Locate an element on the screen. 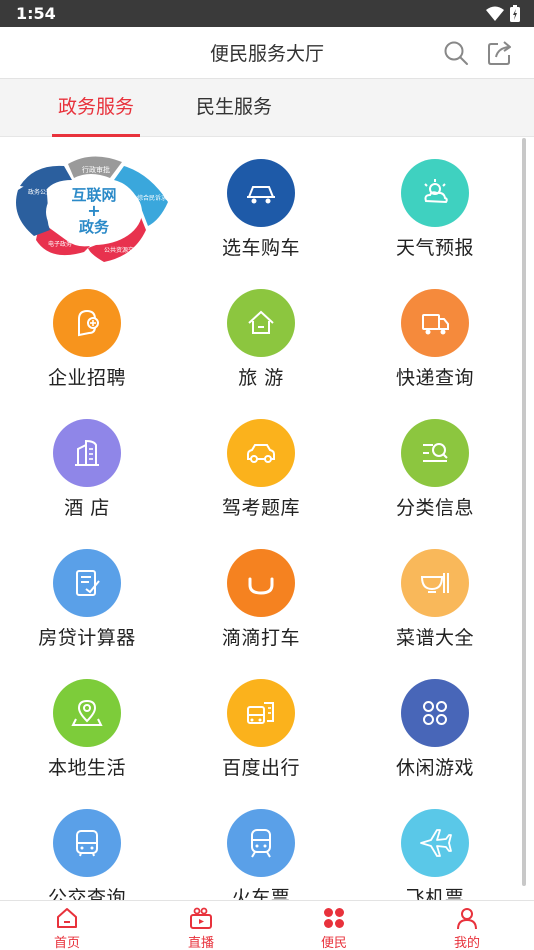 This screenshot has height=950, width=534. service-local-life: 本地生活 is located at coordinates (87, 723).